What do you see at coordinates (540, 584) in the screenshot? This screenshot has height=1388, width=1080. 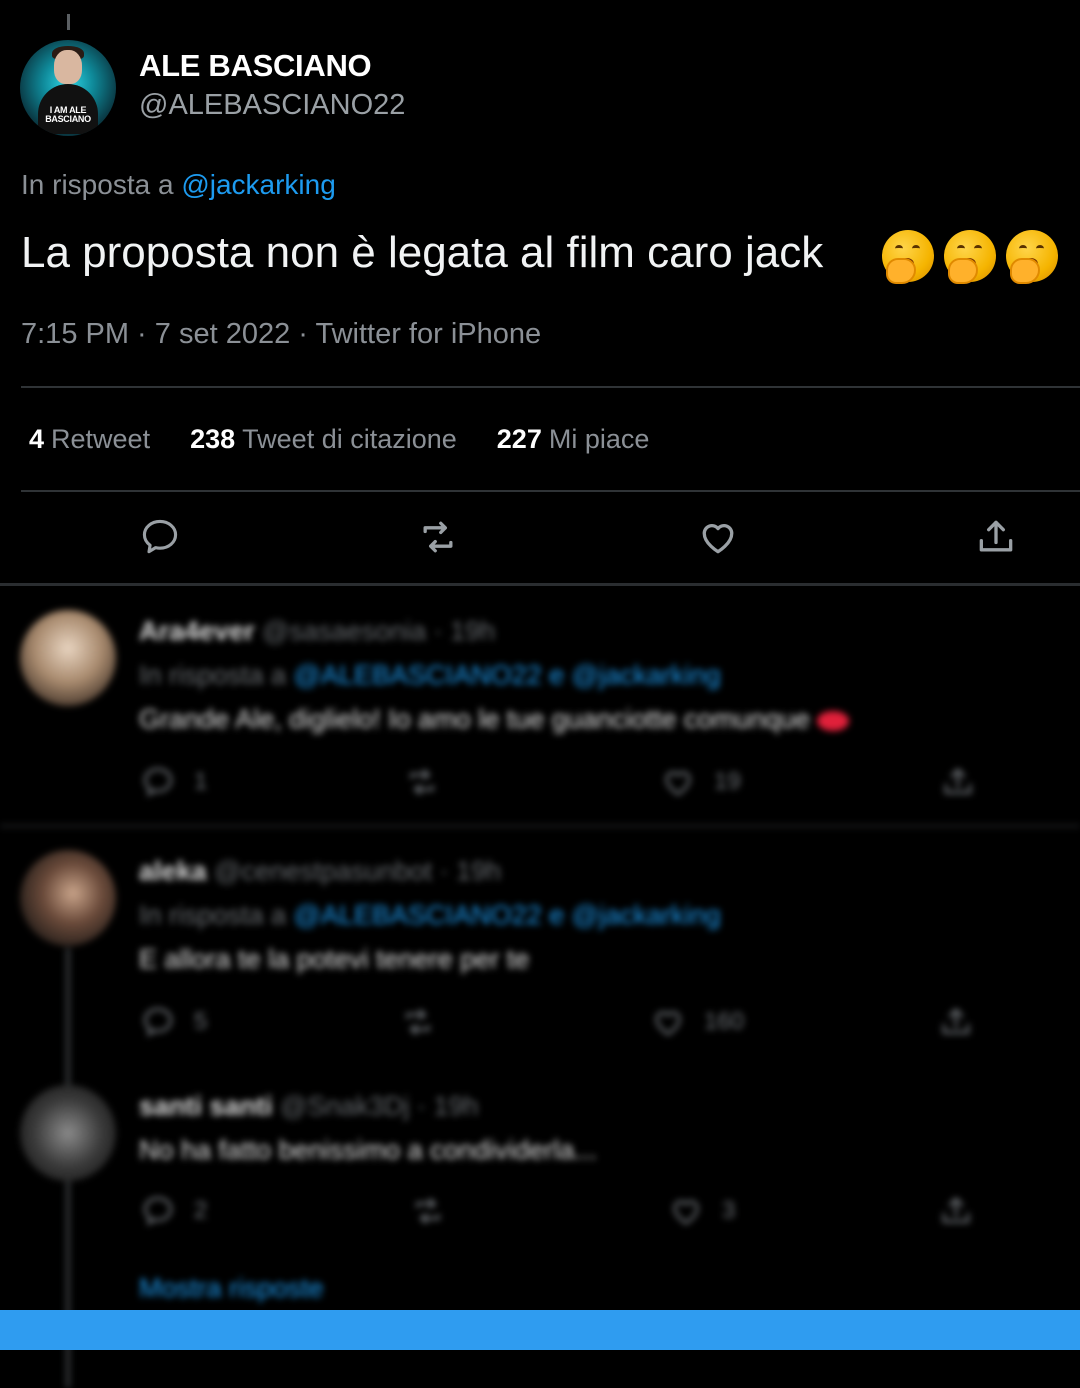 I see `section-divider` at bounding box center [540, 584].